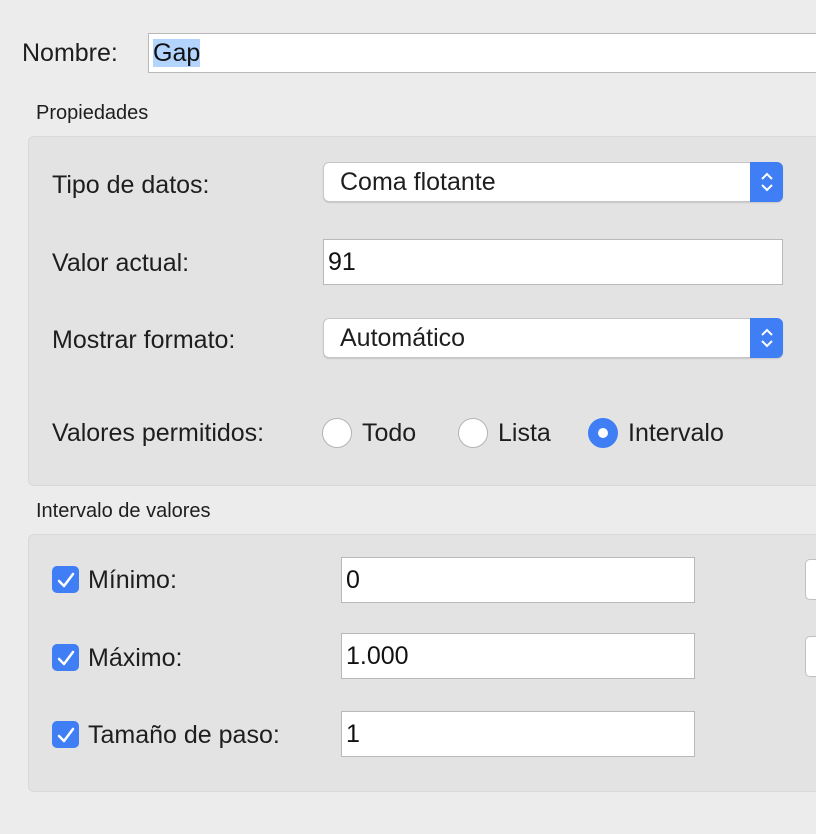 This screenshot has width=816, height=834. What do you see at coordinates (184, 735) in the screenshot?
I see `step-label: Tamaño de paso:` at bounding box center [184, 735].